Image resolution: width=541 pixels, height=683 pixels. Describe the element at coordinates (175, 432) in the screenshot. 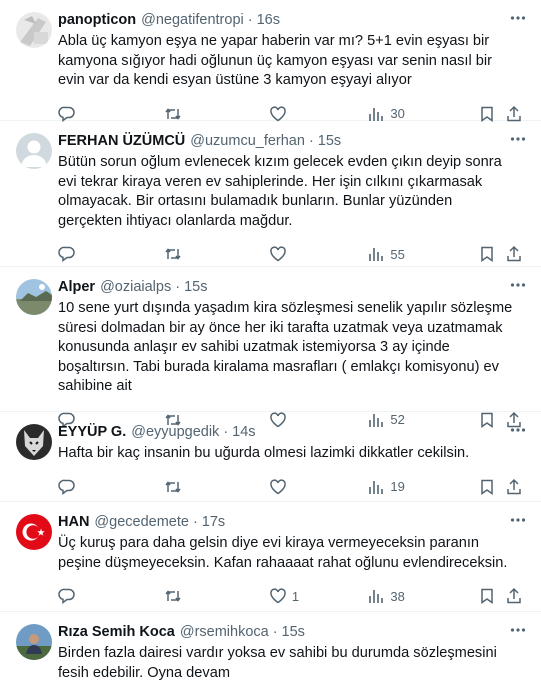

I see `author-handle: @eyyupgedik` at that location.